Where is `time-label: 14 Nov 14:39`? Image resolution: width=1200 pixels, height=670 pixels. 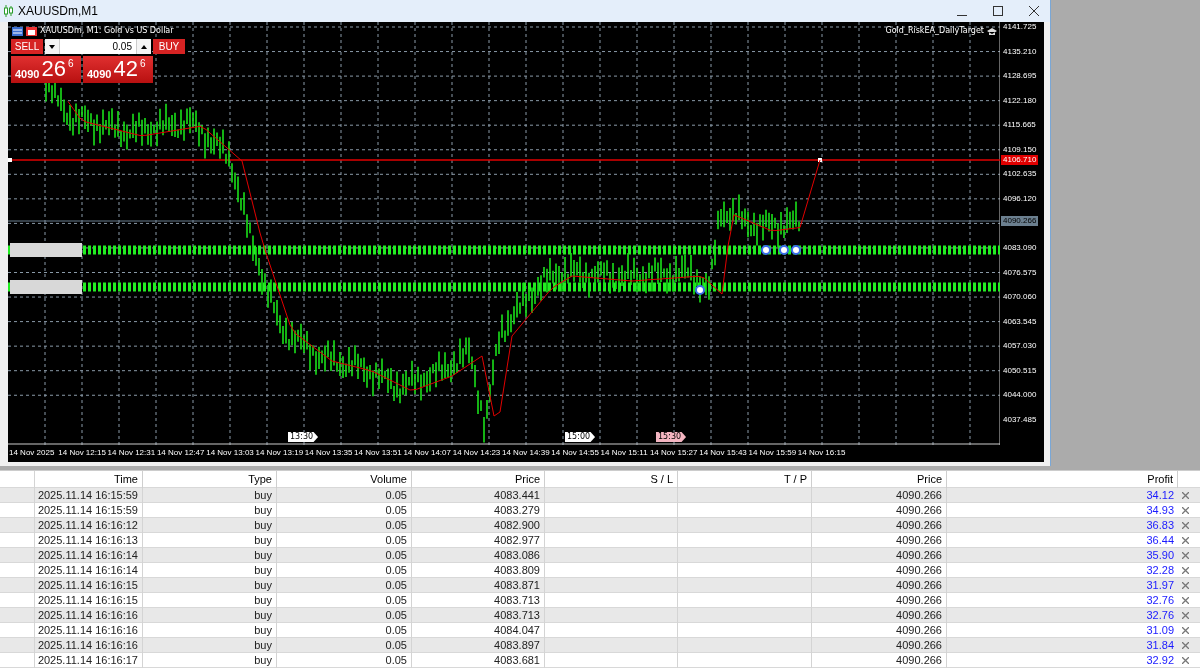 time-label: 14 Nov 14:39 is located at coordinates (526, 453).